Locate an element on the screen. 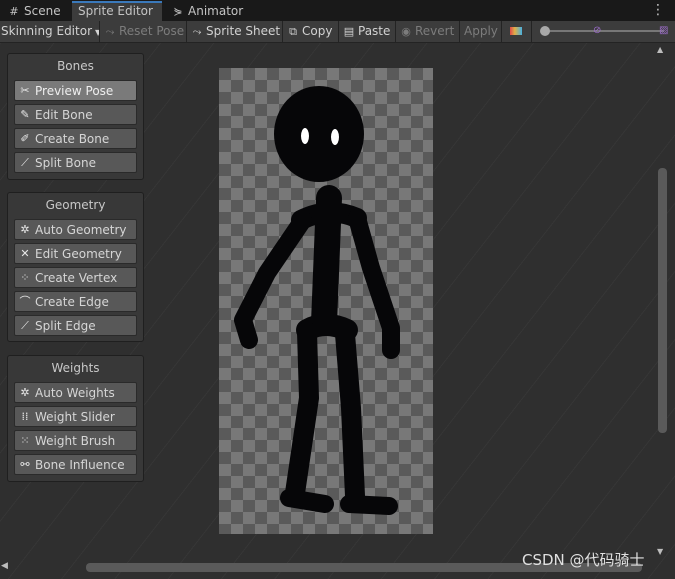 Image resolution: width=675 pixels, height=579 pixels. zoom-slider-handle is located at coordinates (545, 31).